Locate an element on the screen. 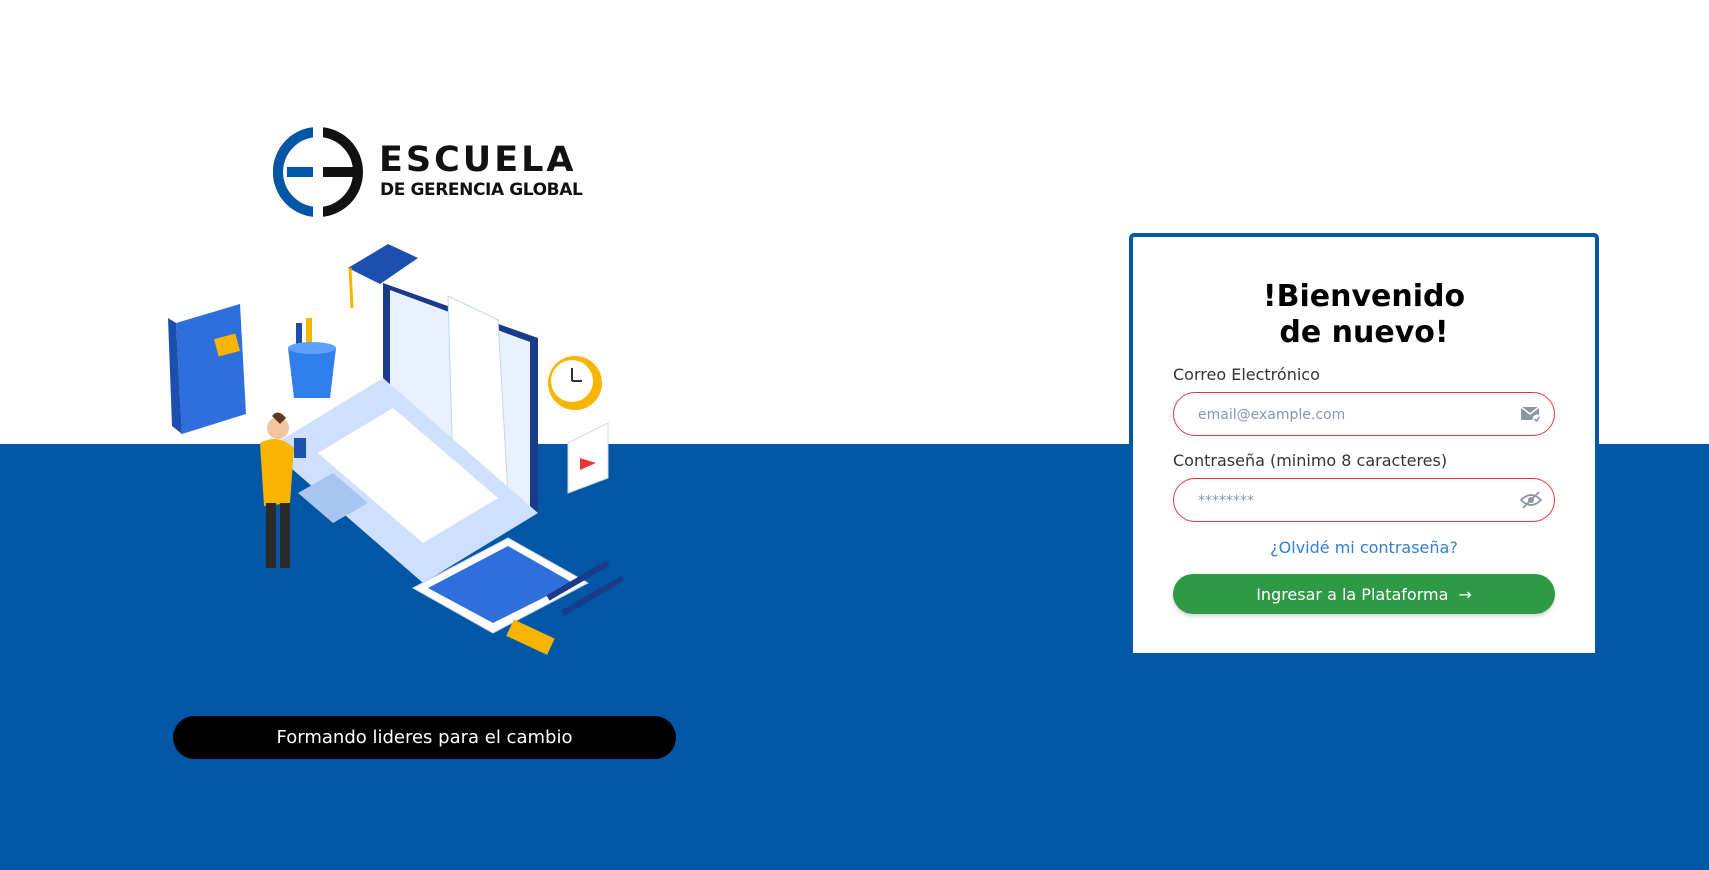 This screenshot has width=1709, height=870. login-submit-button: Ingresar a la Plataforma → is located at coordinates (1364, 594).